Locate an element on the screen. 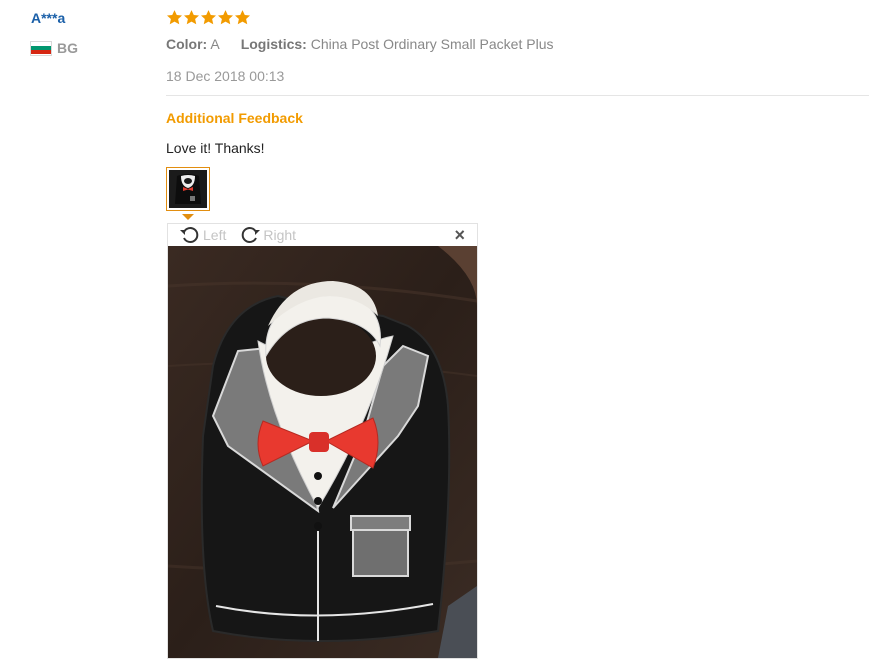  review-date: 18 Dec 2018 00:13 is located at coordinates (225, 76).